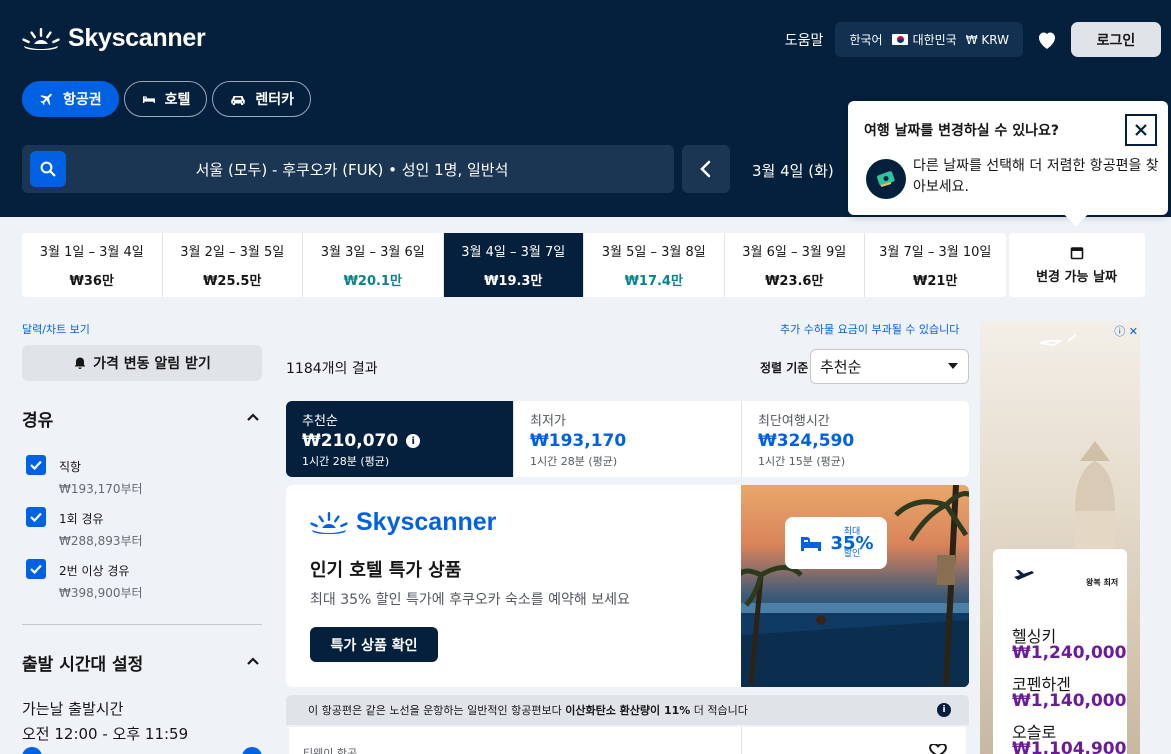 The width and height of the screenshot is (1171, 754). What do you see at coordinates (352, 169) in the screenshot?
I see `search-summary-text: 서울 (모두) - 후쿠오카 (FUK) • 성인 1명, 일반석` at bounding box center [352, 169].